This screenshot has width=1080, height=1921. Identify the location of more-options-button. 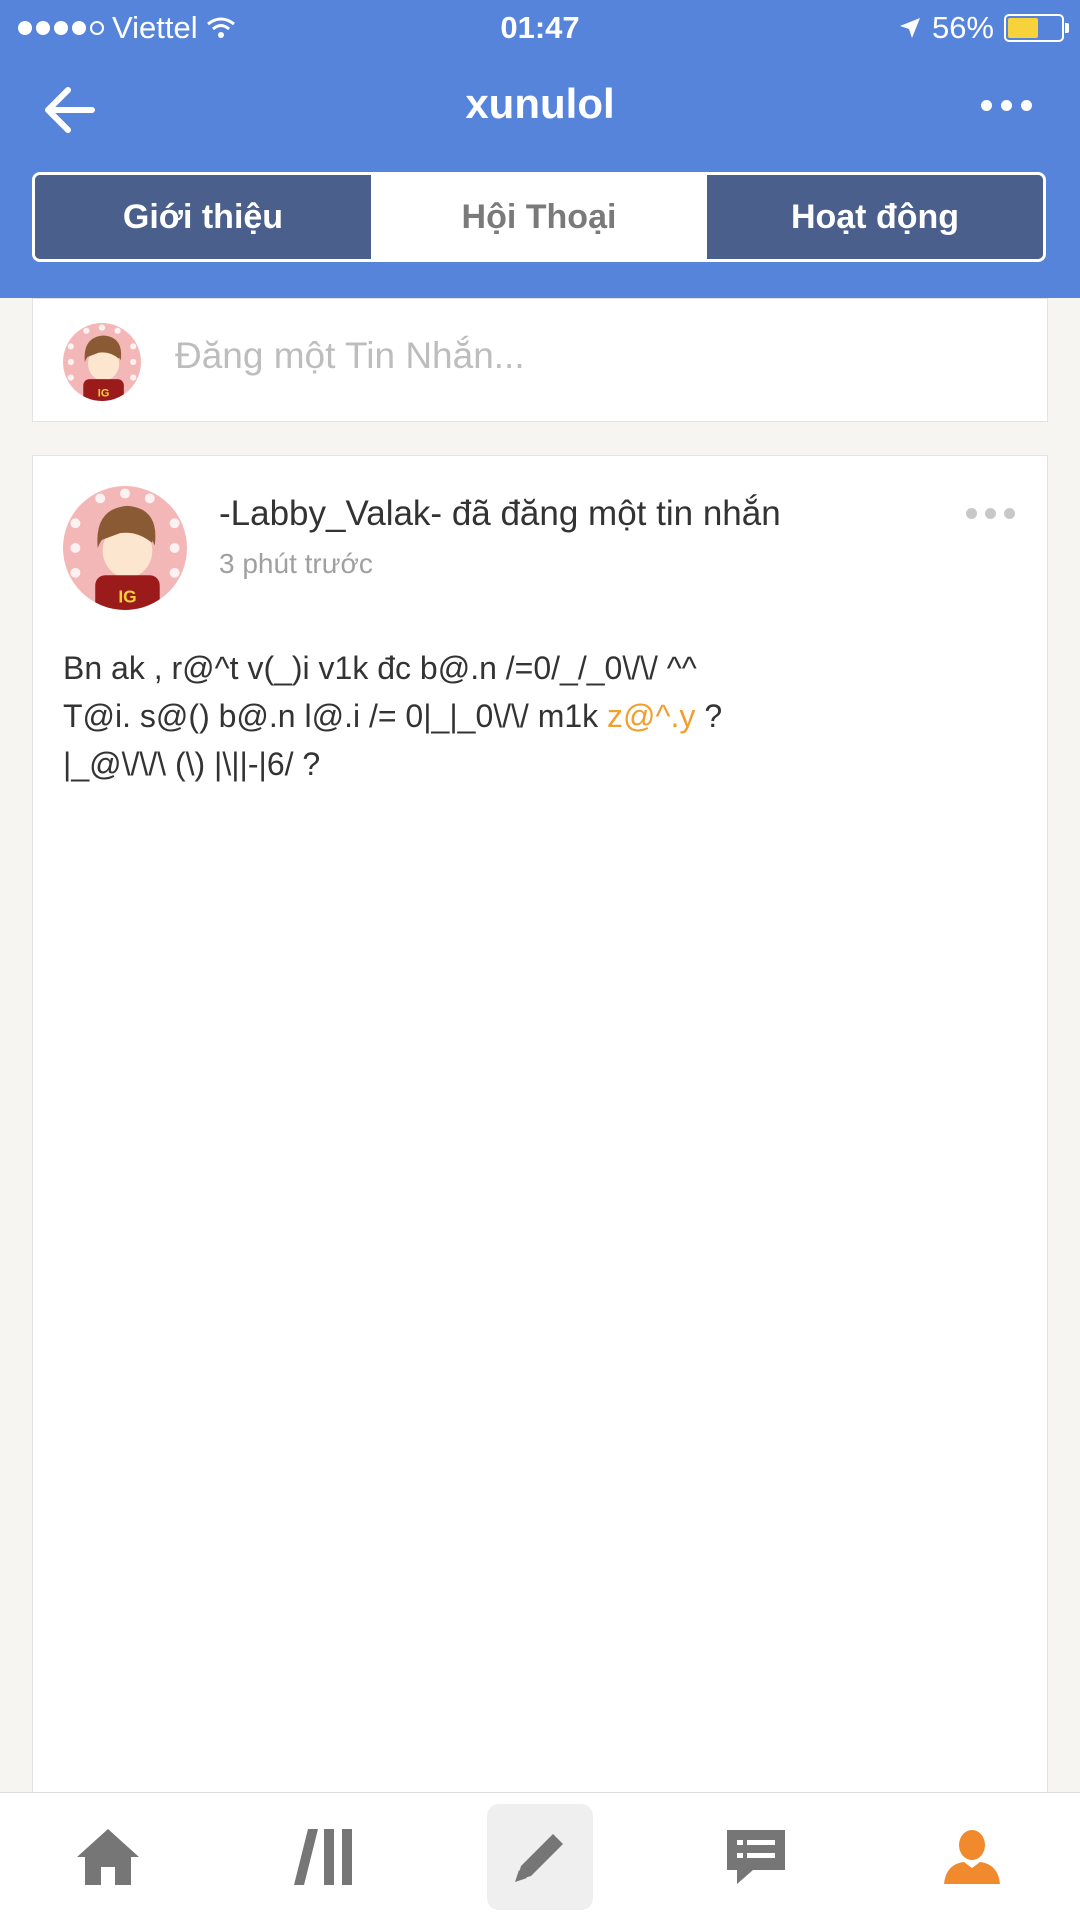
(1006, 105).